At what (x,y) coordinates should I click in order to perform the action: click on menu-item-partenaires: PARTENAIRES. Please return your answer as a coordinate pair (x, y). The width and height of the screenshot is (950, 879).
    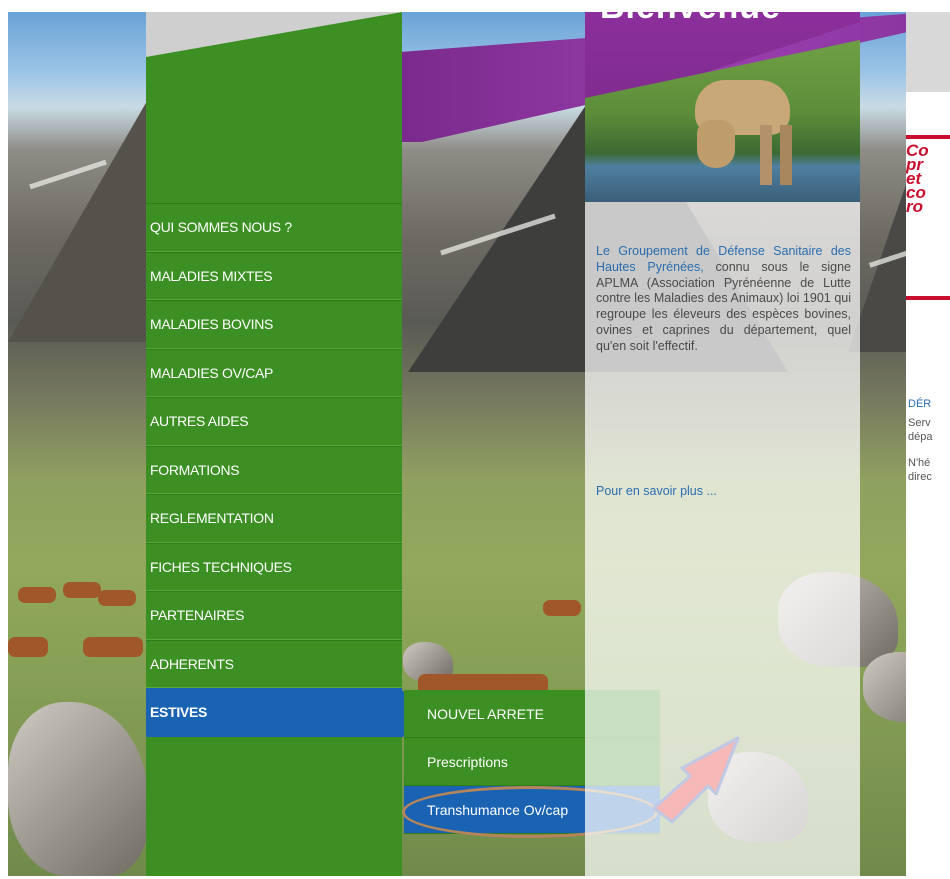
    Looking at the image, I should click on (274, 615).